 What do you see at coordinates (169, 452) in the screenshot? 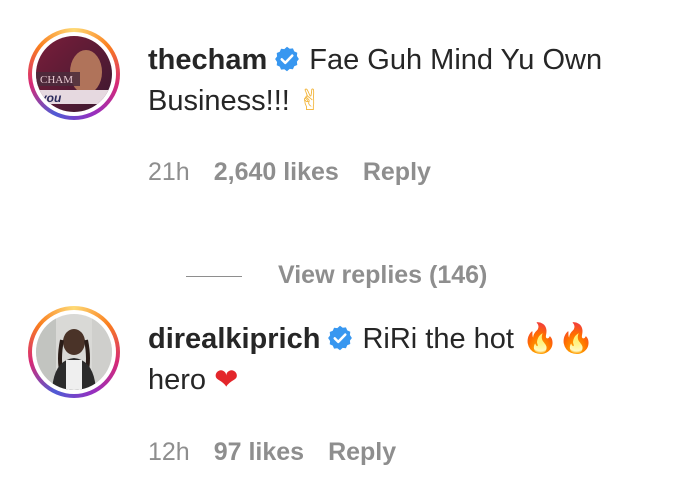
I see `comment-time: 12h` at bounding box center [169, 452].